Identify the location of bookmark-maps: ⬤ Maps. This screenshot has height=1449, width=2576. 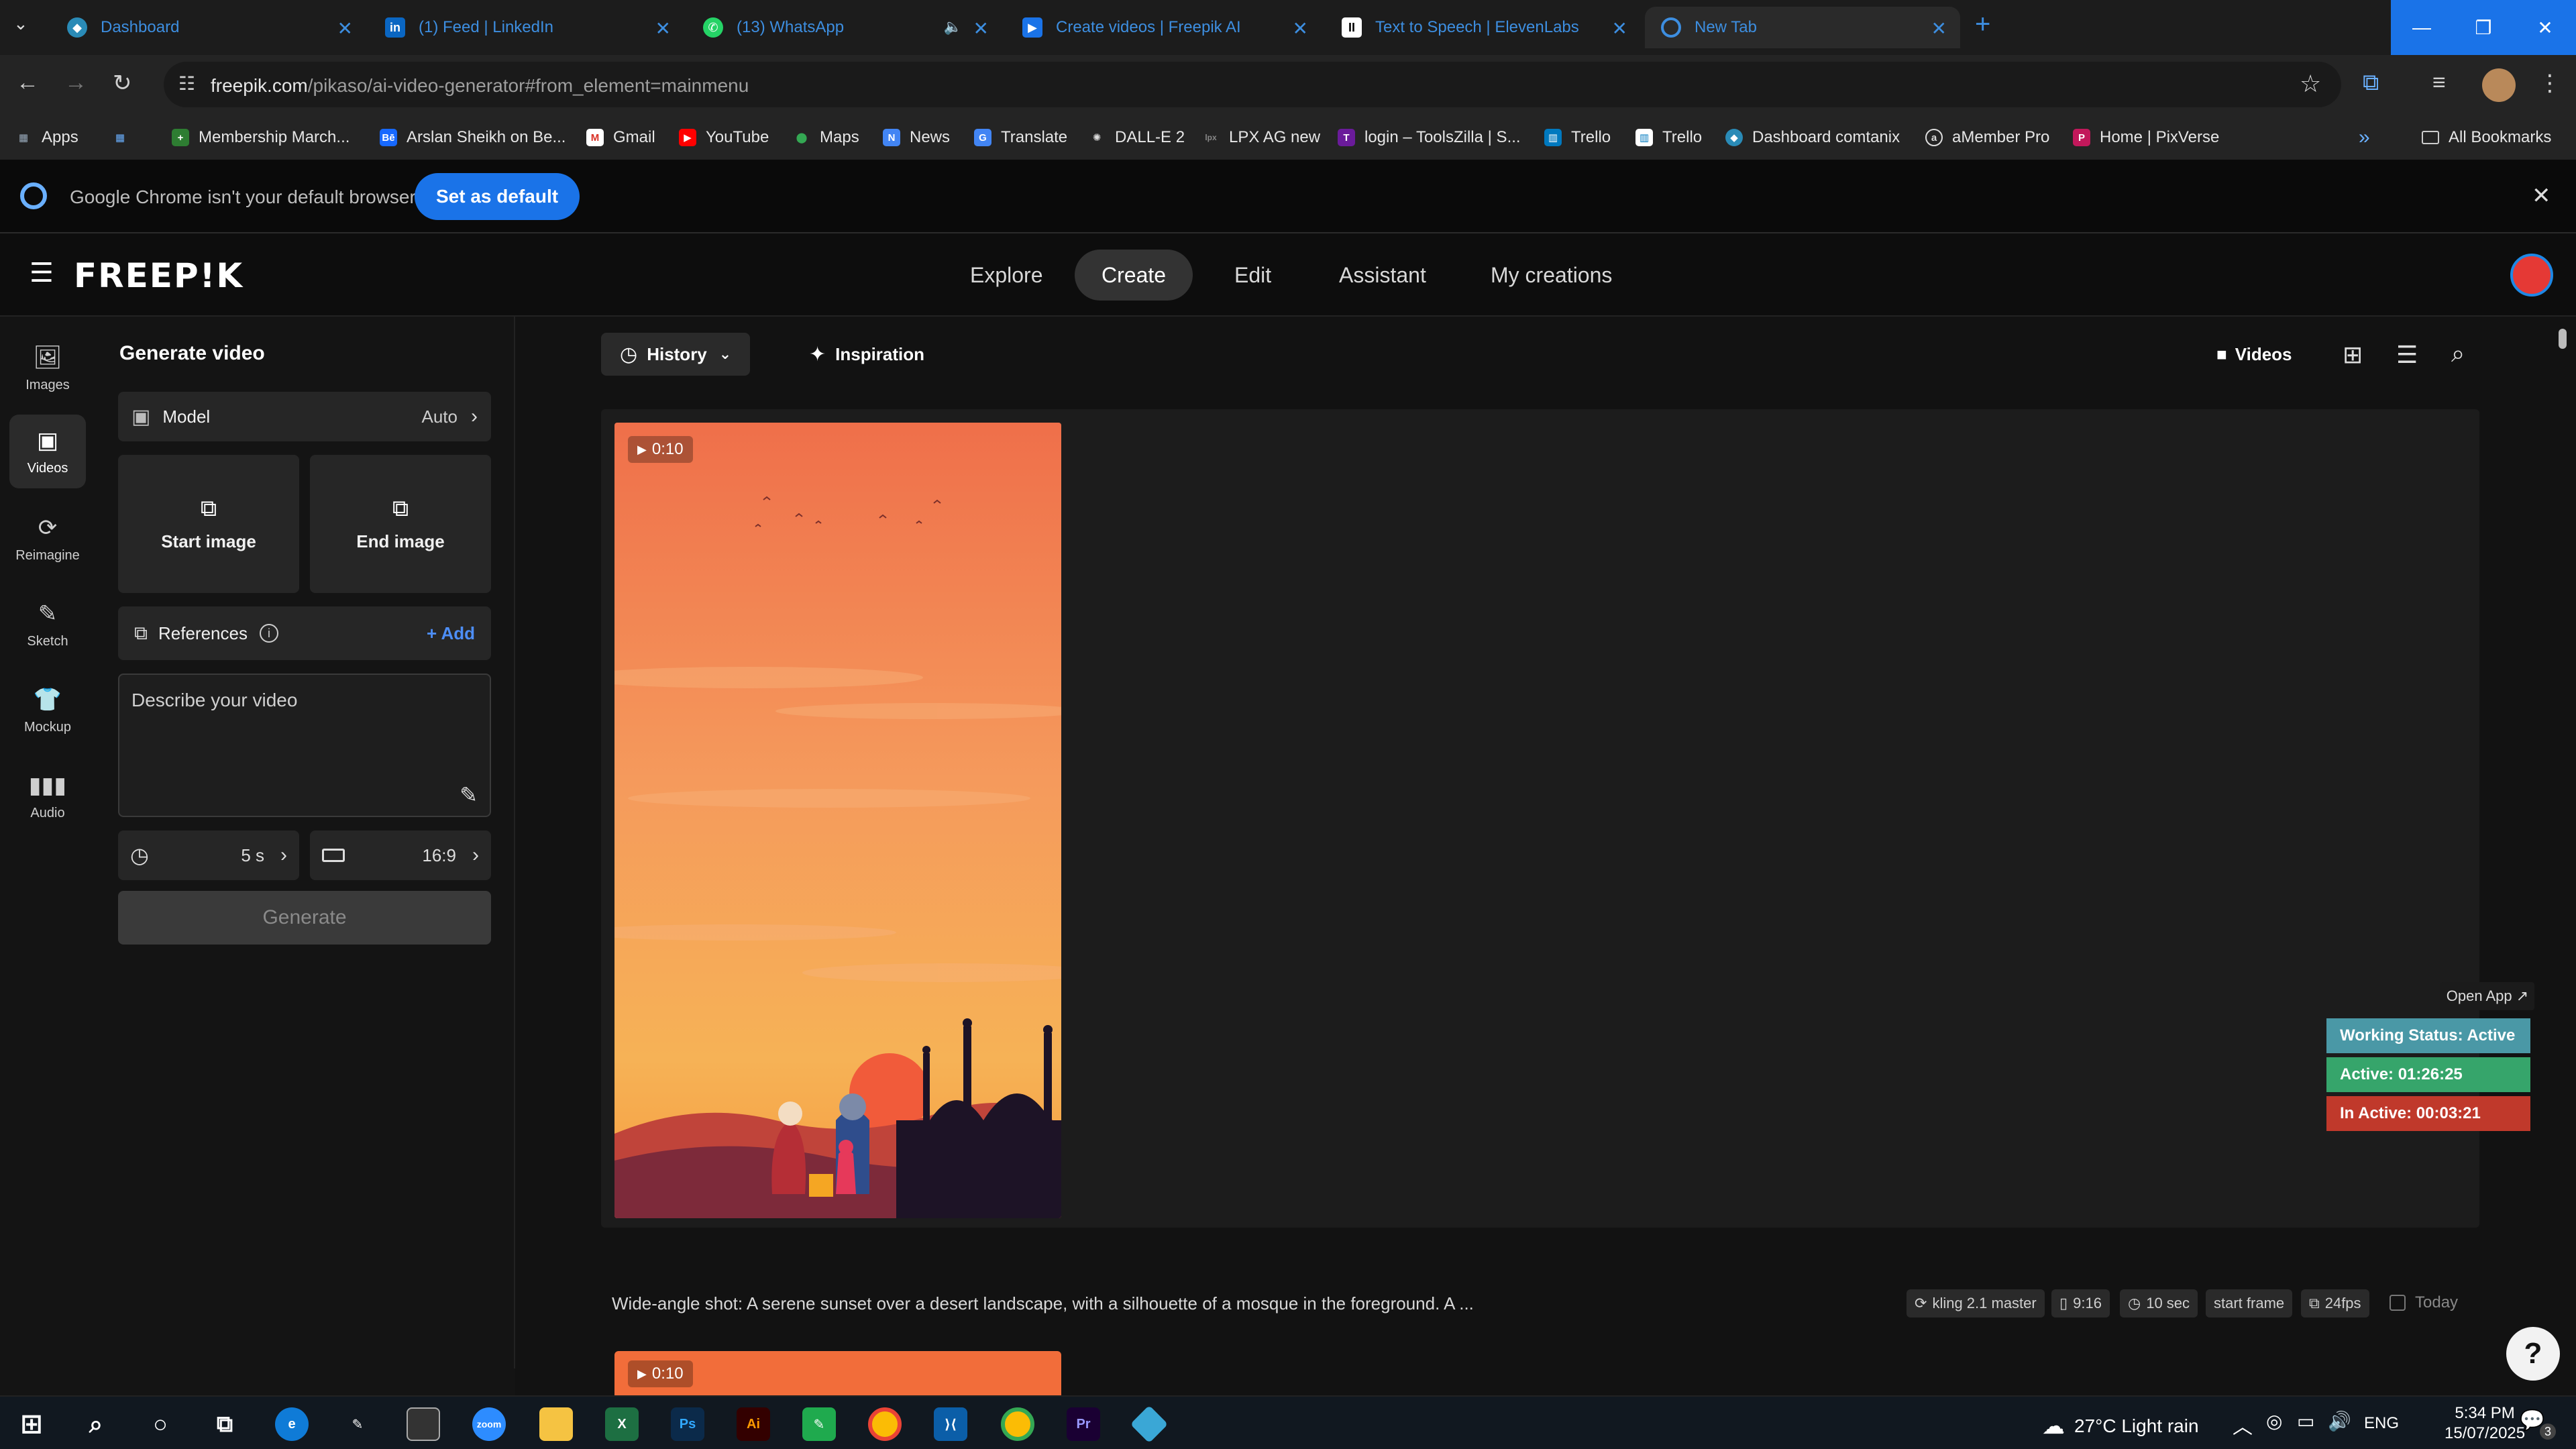
(826, 137).